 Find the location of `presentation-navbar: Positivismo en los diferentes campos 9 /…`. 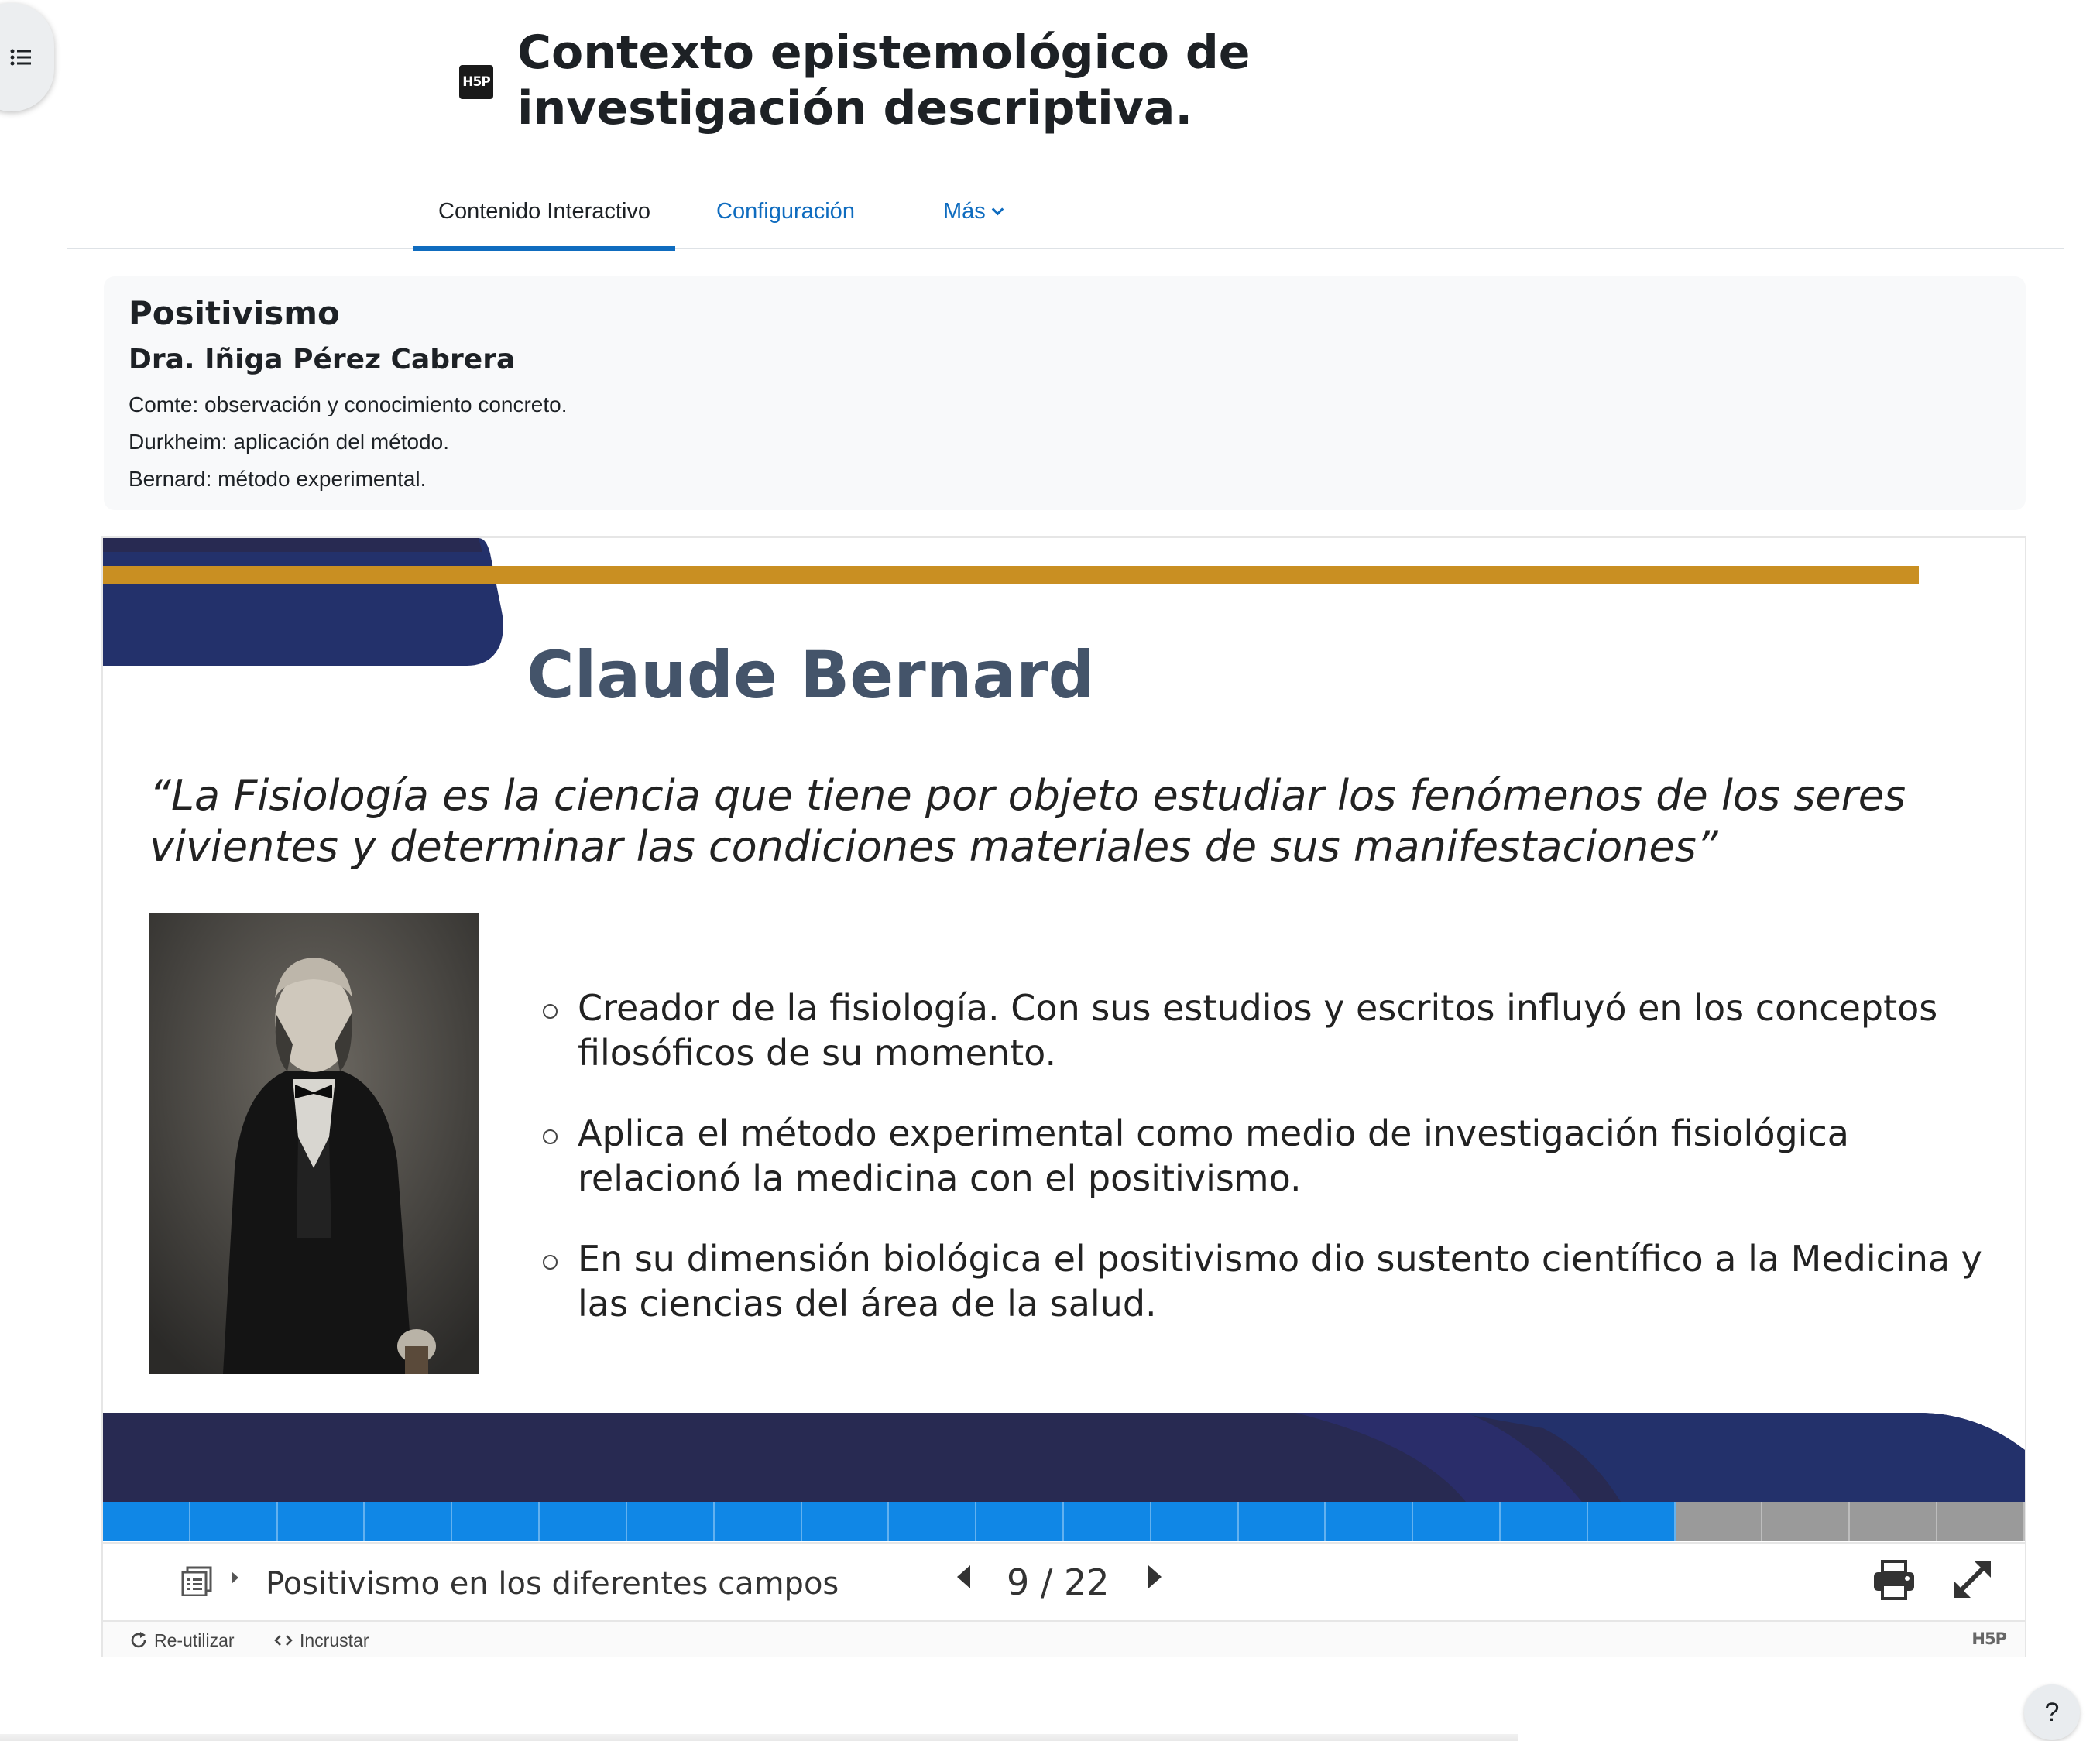

presentation-navbar: Positivismo en los diferentes campos 9 /… is located at coordinates (1064, 1580).